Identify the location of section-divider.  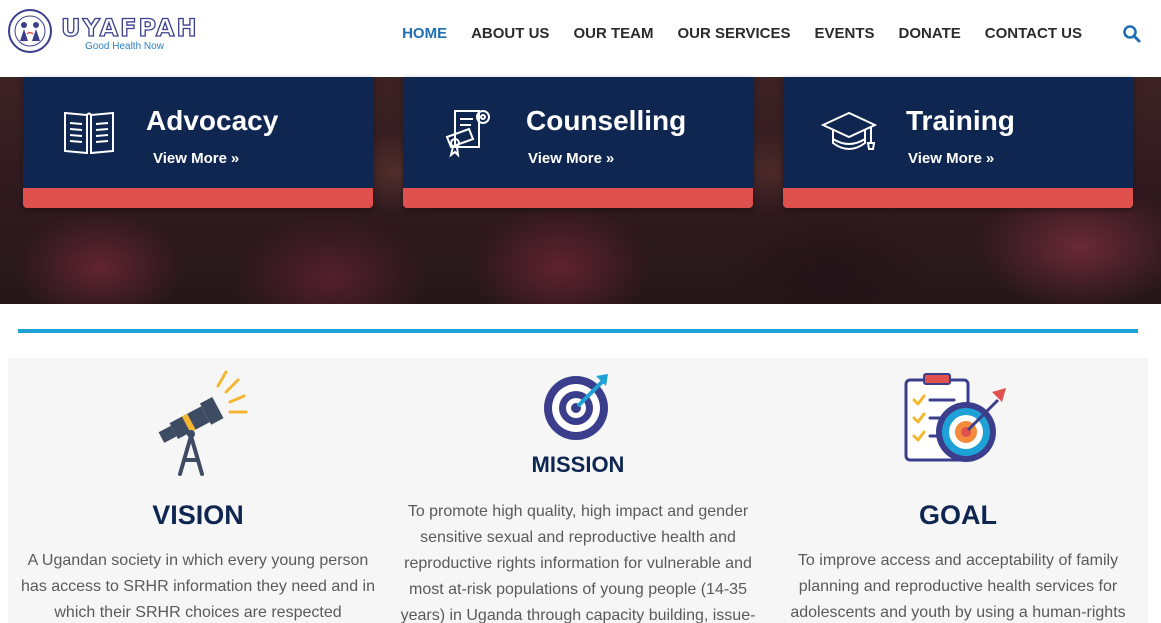
(578, 331).